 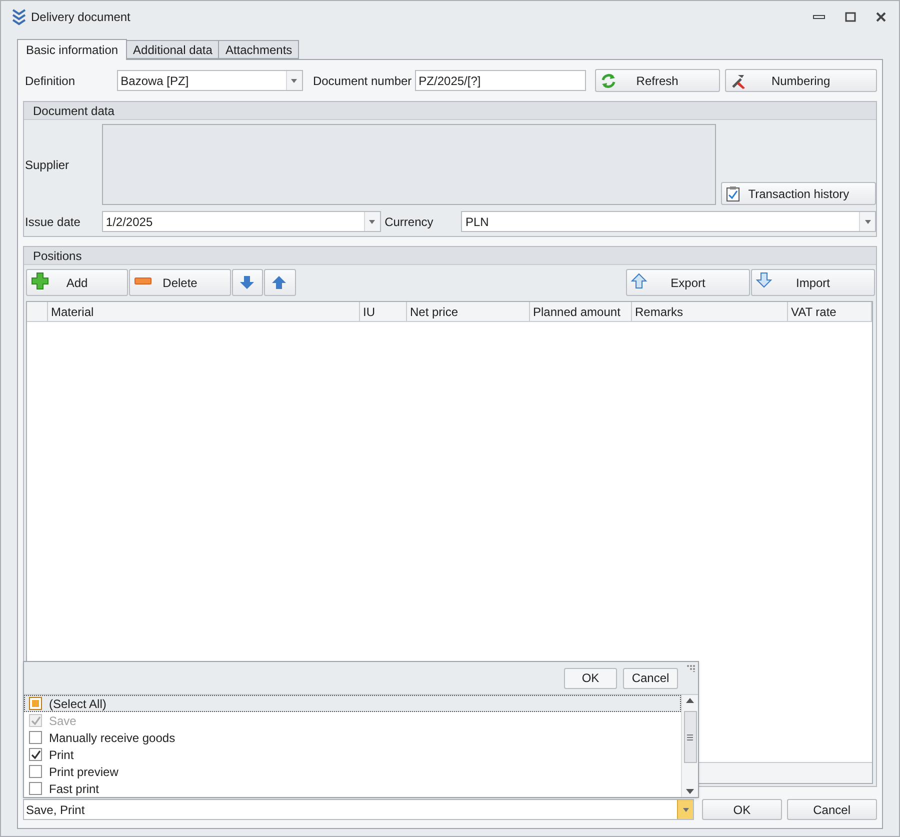 What do you see at coordinates (77, 282) in the screenshot?
I see `button: Add` at bounding box center [77, 282].